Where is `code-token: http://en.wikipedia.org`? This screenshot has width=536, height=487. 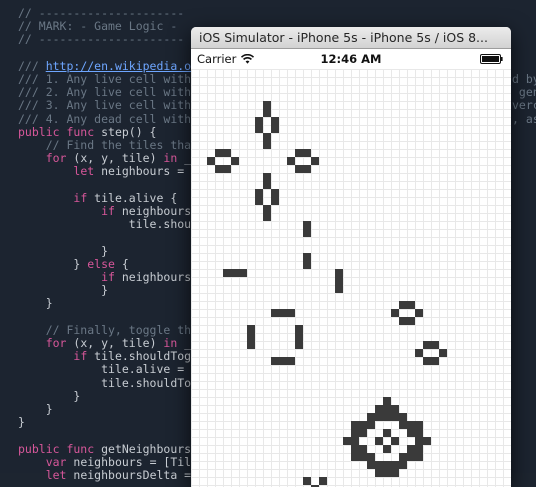
code-token: http://en.wikipedia.org is located at coordinates (125, 66).